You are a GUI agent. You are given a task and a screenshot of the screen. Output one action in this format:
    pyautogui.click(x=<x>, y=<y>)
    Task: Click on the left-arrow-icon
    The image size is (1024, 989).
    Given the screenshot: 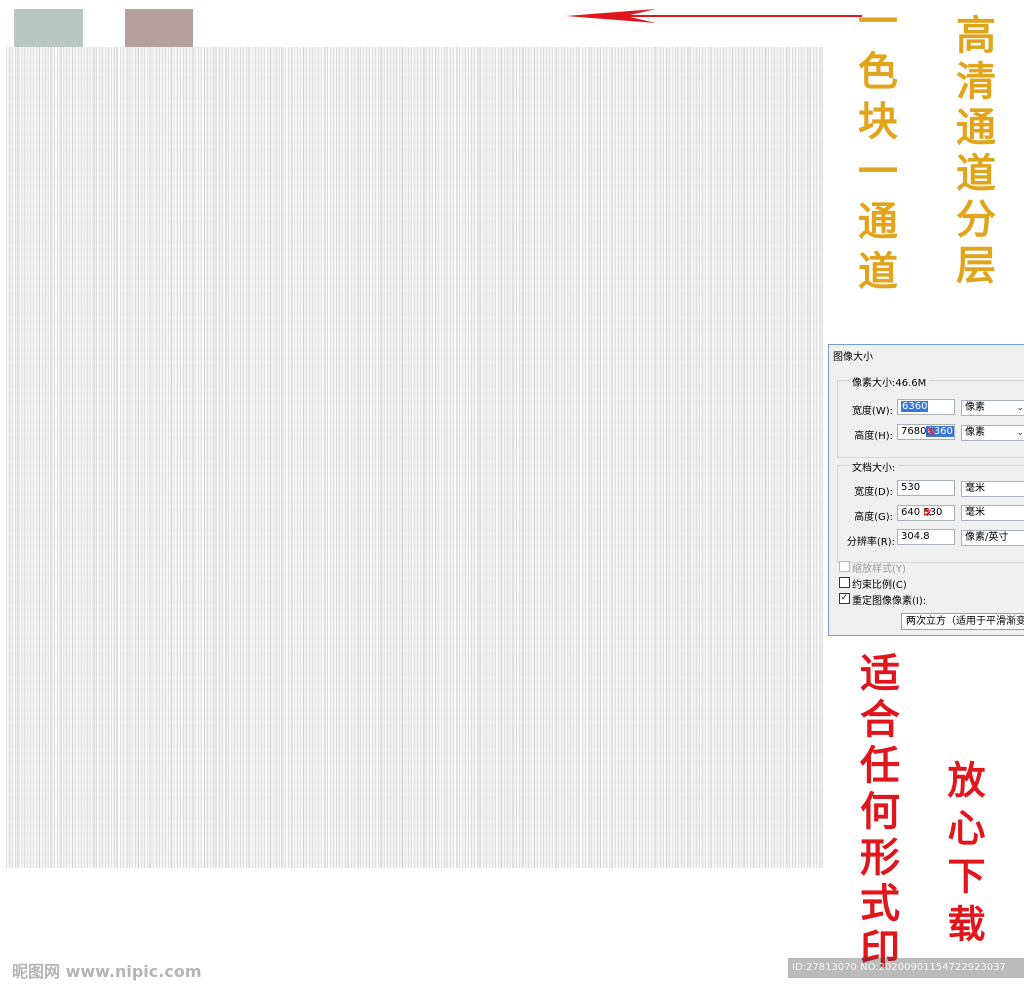 What is the action you would take?
    pyautogui.click(x=714, y=16)
    